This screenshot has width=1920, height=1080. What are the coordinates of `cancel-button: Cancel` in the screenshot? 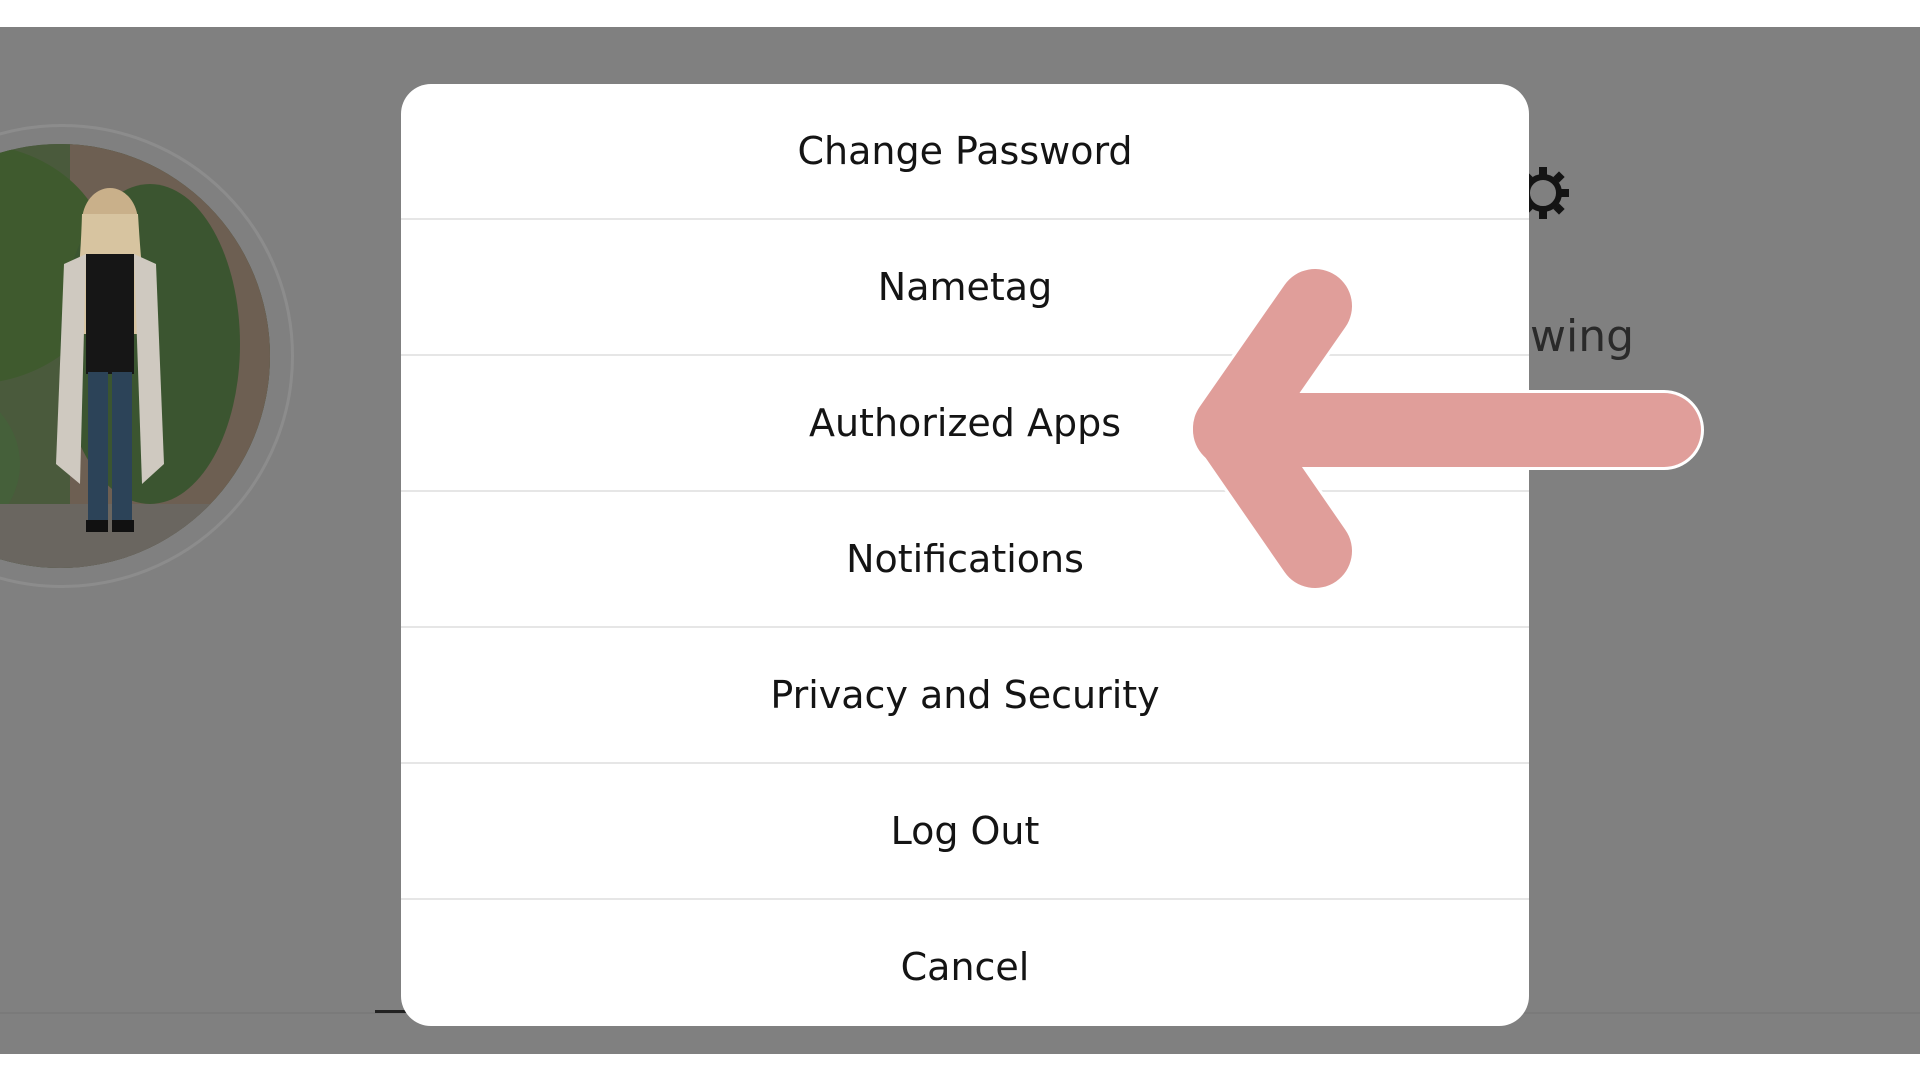 It's located at (965, 963).